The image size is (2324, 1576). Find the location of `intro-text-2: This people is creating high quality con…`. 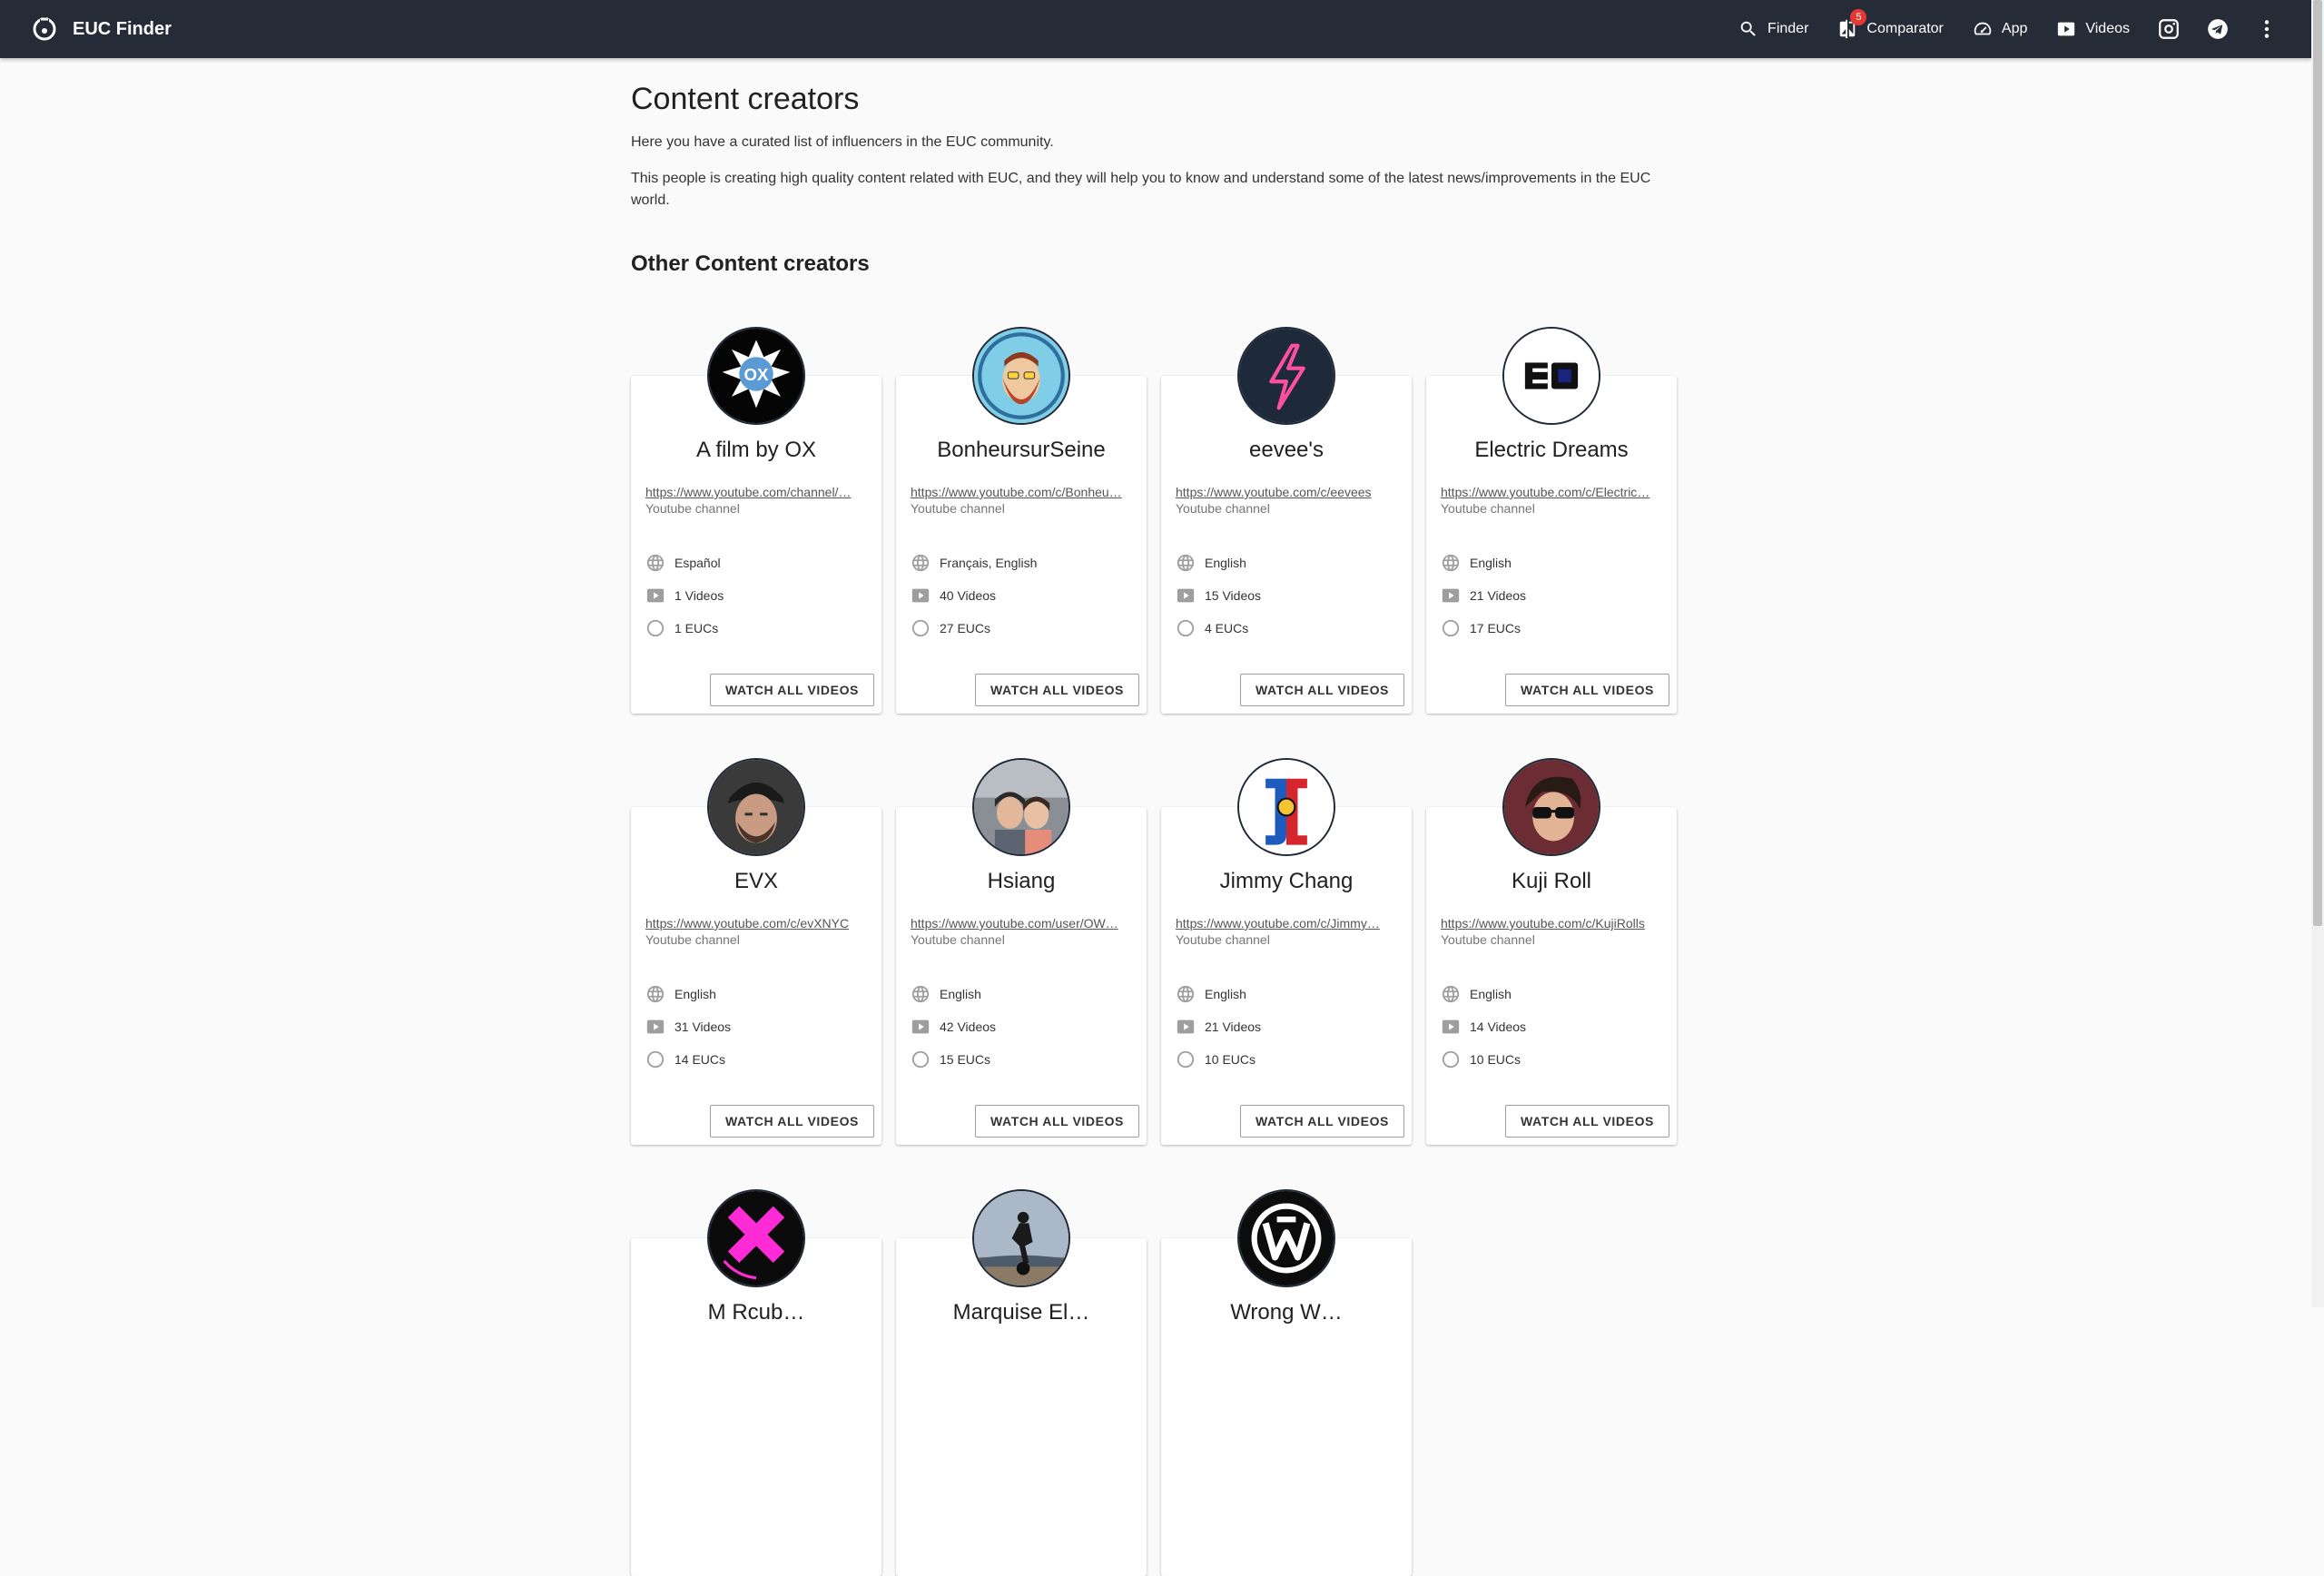

intro-text-2: This people is creating high quality con… is located at coordinates (1141, 189).